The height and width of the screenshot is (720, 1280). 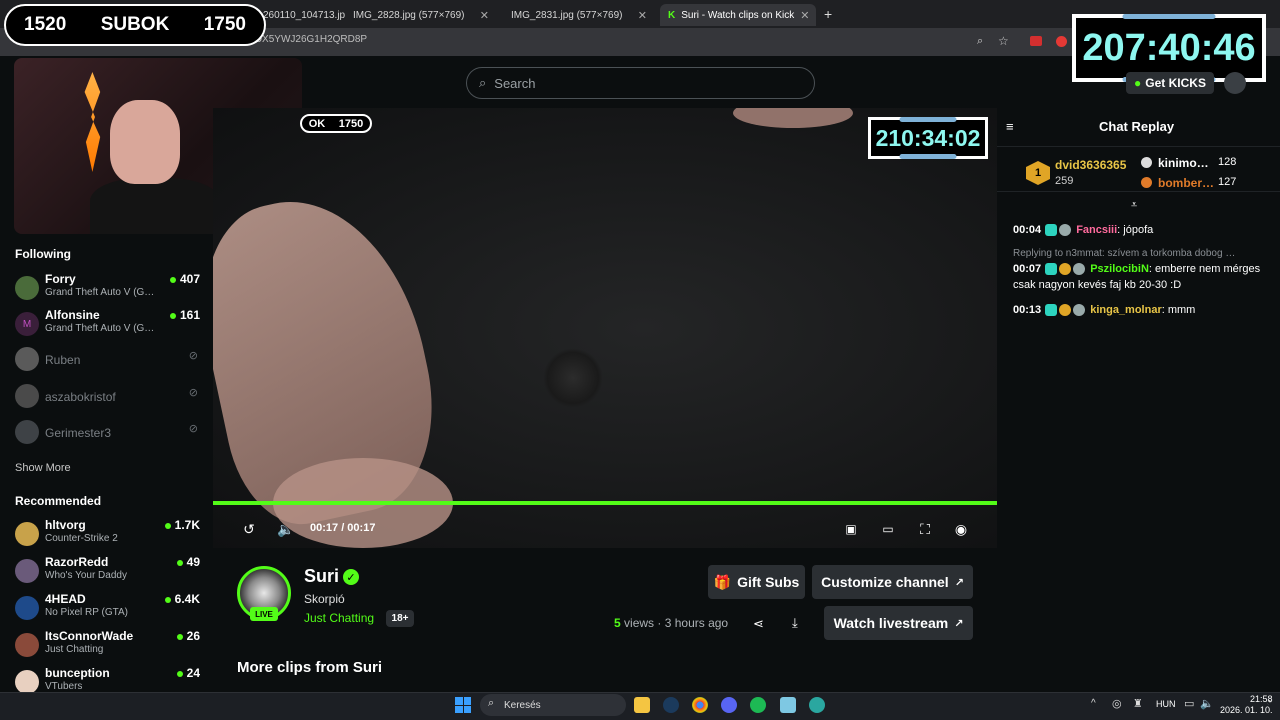 What do you see at coordinates (514, 83) in the screenshot?
I see `search-input: Search` at bounding box center [514, 83].